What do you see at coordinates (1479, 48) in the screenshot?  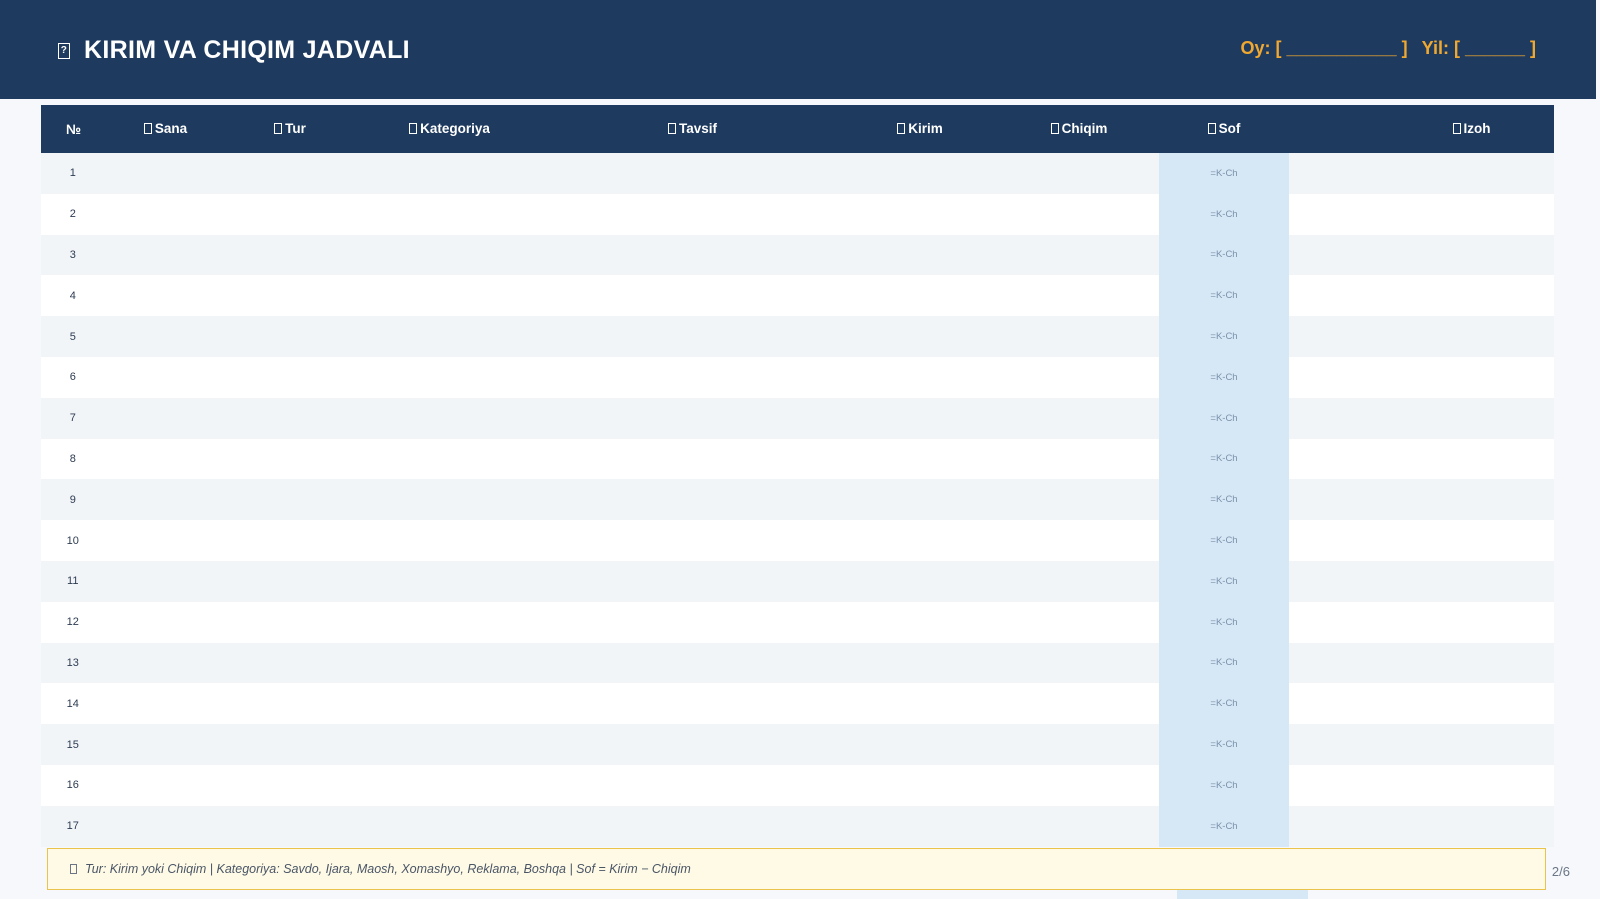 I see `year-field: Yil: [ ______ ]` at bounding box center [1479, 48].